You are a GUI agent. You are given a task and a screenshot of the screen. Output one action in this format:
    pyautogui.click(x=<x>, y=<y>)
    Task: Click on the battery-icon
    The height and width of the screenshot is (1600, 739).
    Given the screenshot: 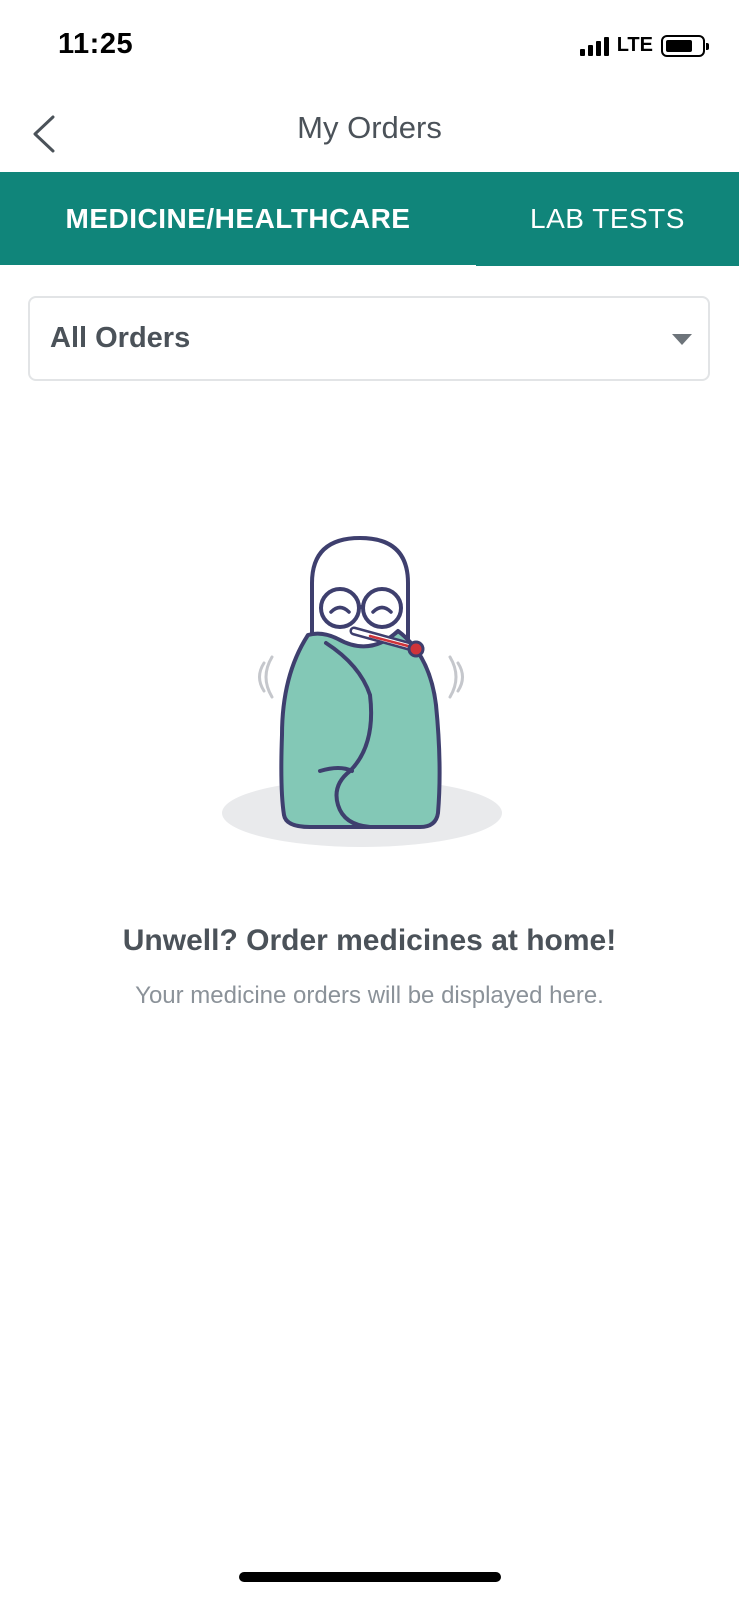 What is the action you would take?
    pyautogui.click(x=685, y=45)
    